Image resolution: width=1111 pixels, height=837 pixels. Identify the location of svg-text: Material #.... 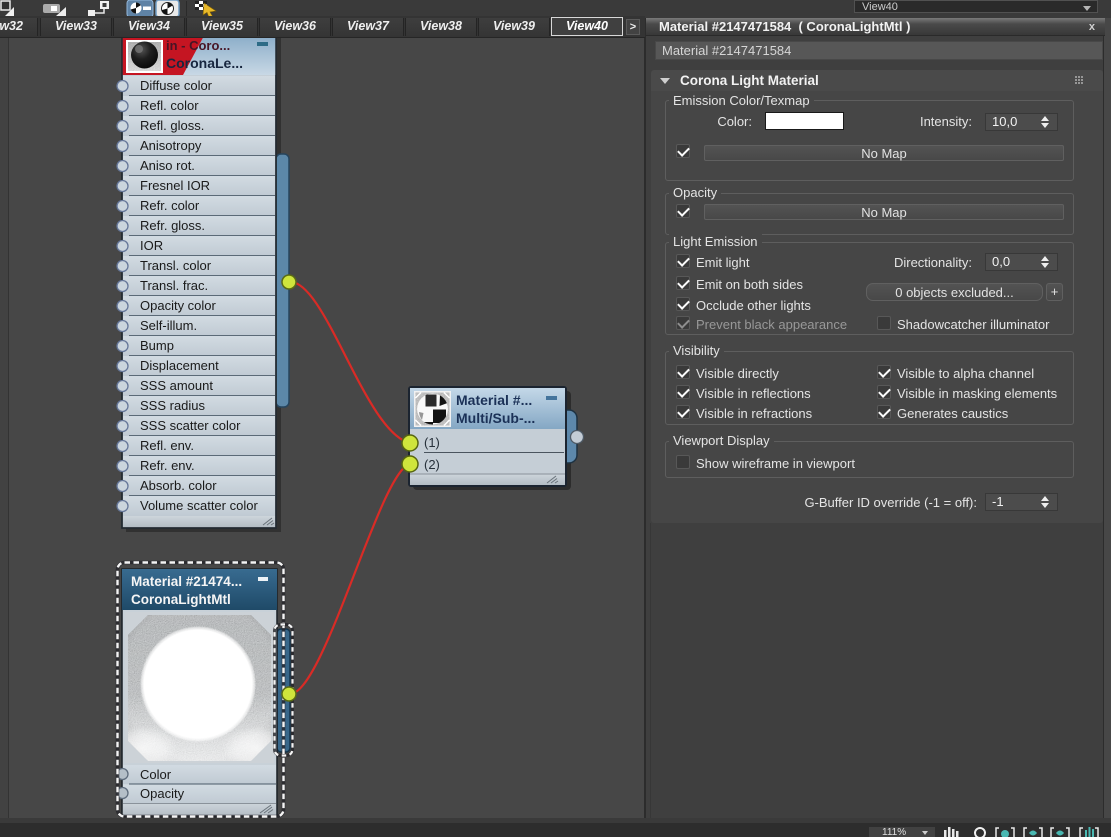
(494, 400).